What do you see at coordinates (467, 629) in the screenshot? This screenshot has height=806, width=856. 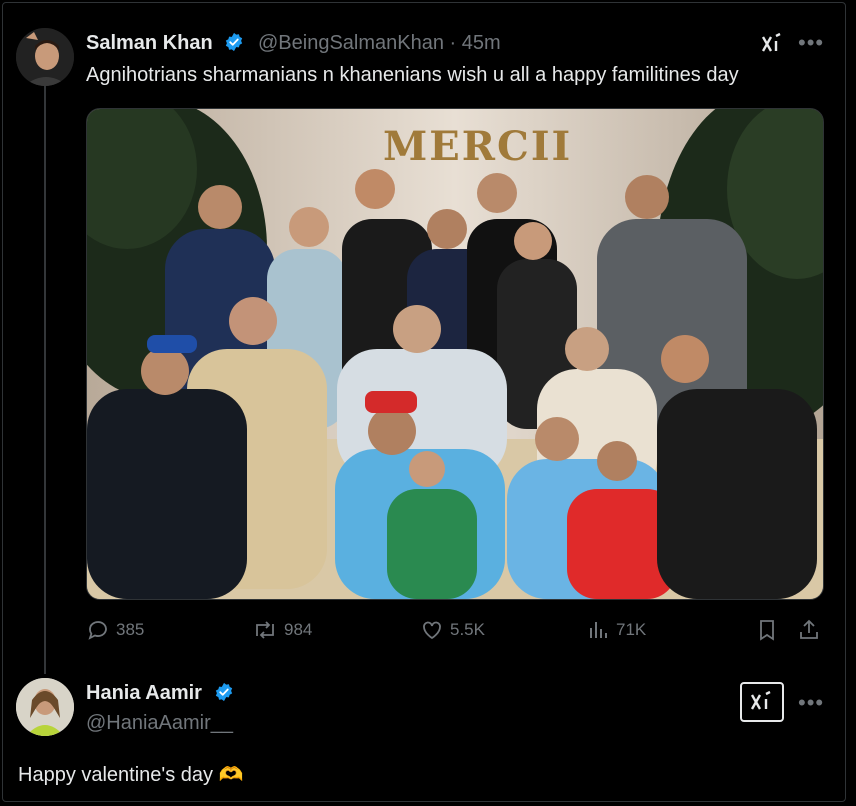 I see `like-count: 5.5K` at bounding box center [467, 629].